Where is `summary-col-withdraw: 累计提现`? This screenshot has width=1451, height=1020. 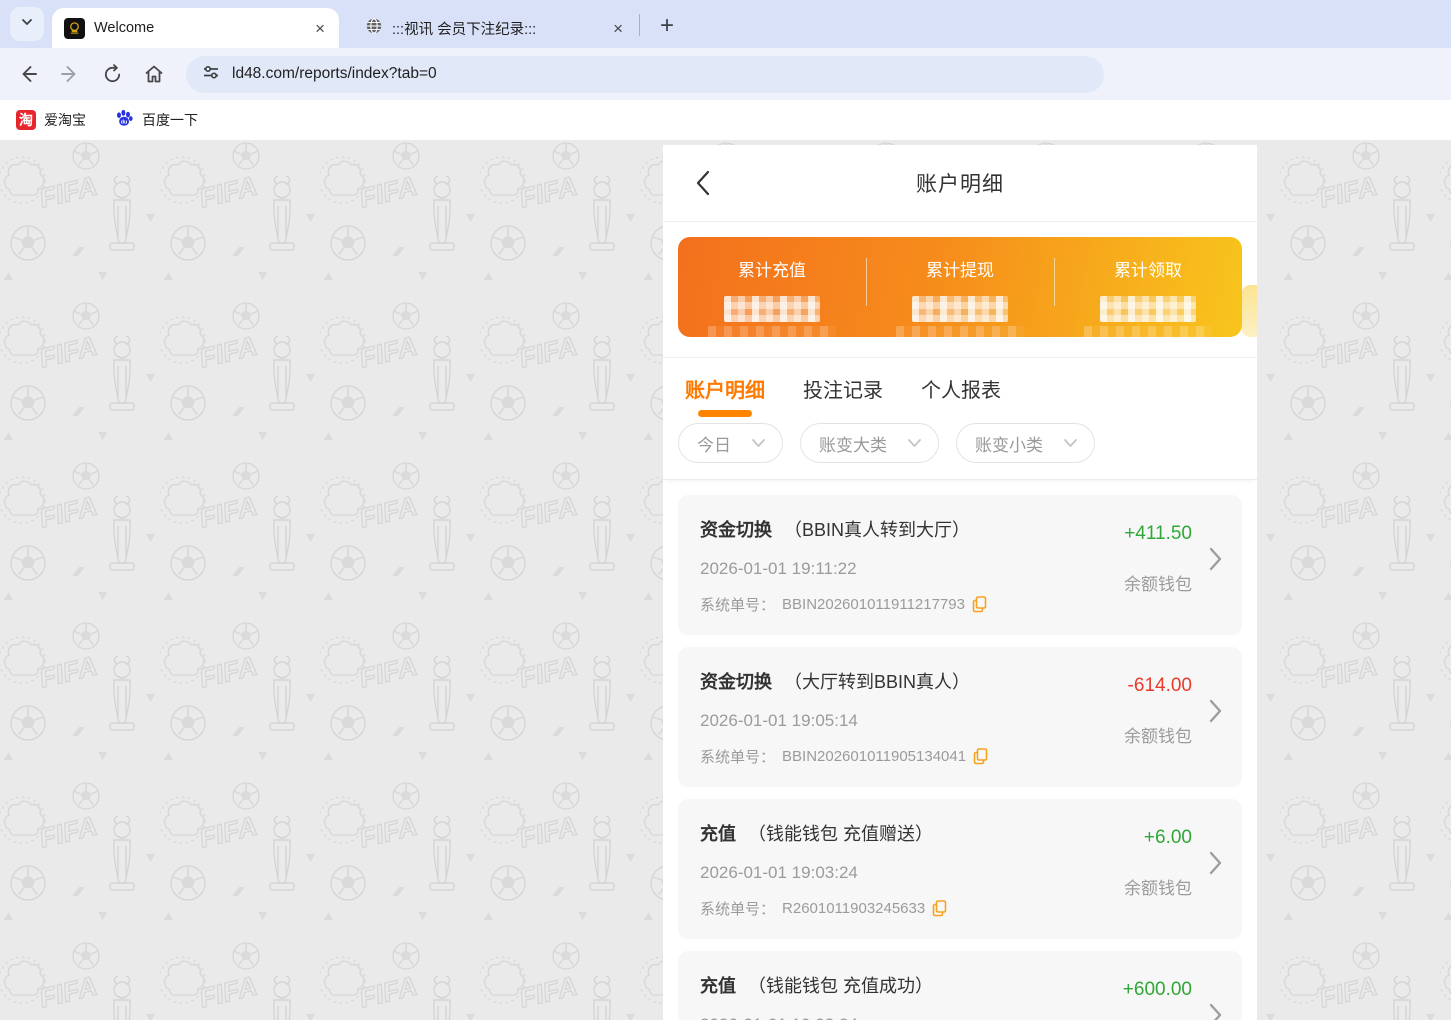 summary-col-withdraw: 累计提现 is located at coordinates (960, 297).